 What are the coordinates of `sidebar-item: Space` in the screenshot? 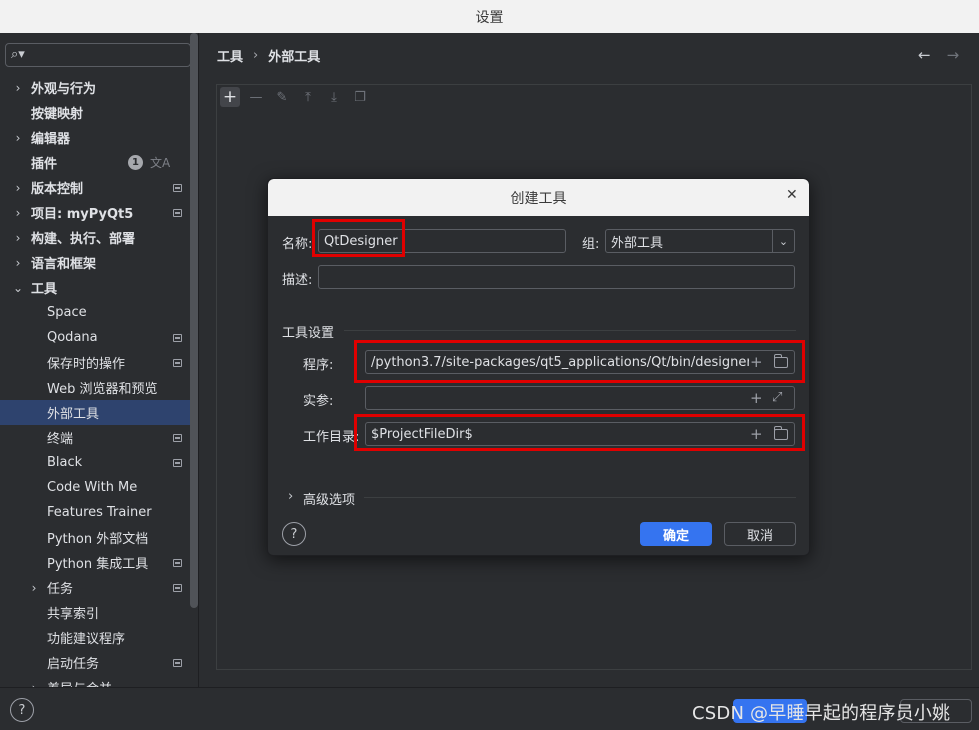 It's located at (95, 312).